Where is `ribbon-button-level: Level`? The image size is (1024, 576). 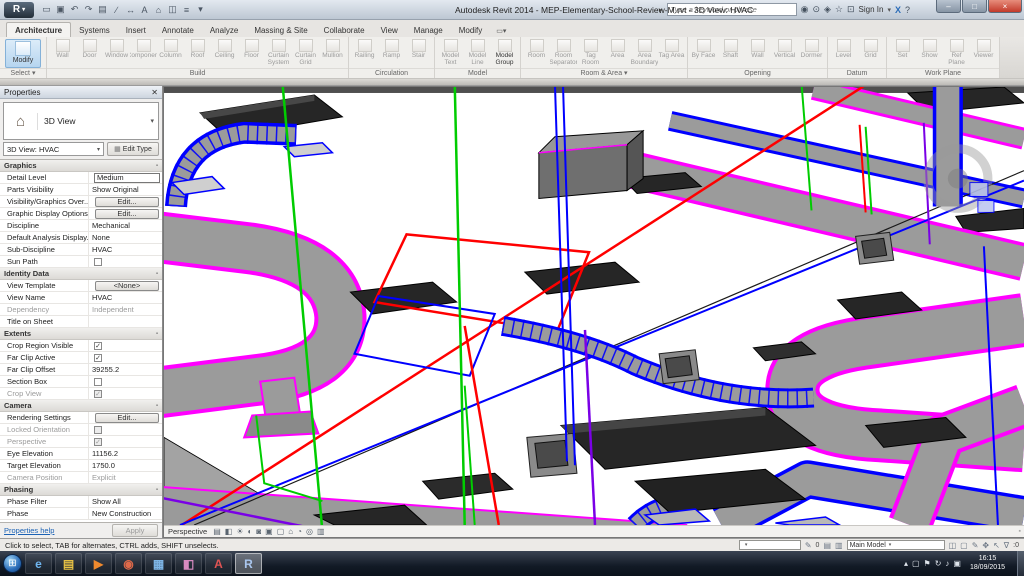 ribbon-button-level: Level is located at coordinates (843, 53).